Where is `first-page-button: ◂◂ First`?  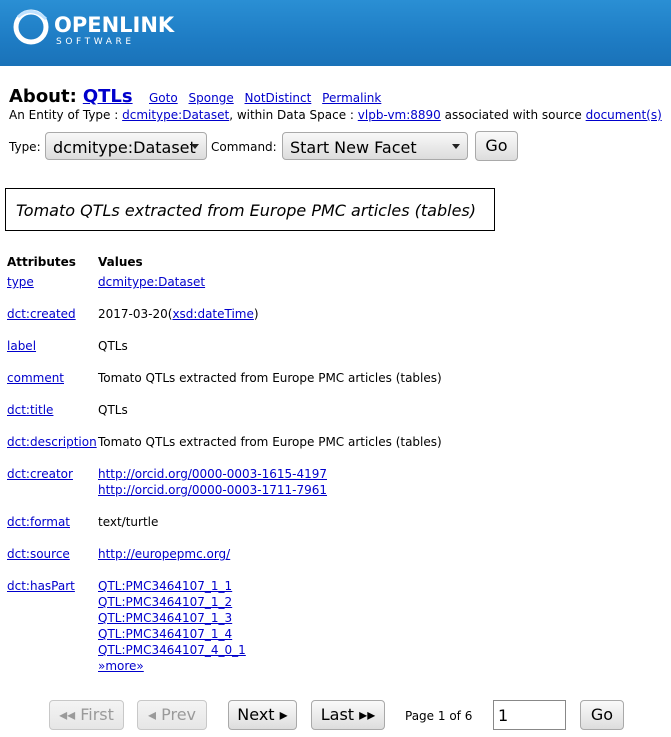 first-page-button: ◂◂ First is located at coordinates (86, 715).